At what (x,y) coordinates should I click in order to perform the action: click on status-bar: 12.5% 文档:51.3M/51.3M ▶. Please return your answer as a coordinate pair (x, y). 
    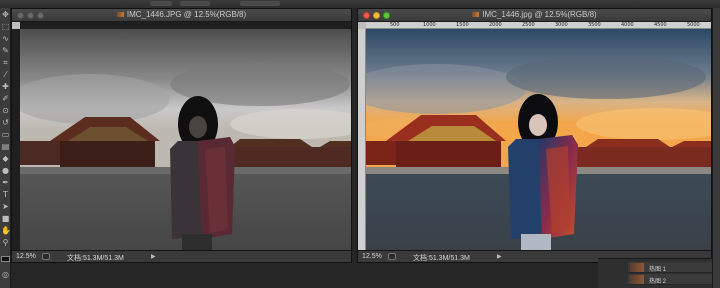
    Looking at the image, I should click on (181, 256).